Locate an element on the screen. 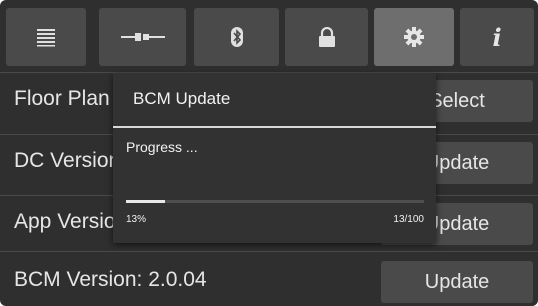  bcm-version-label: BCM Version: 2.0.04 is located at coordinates (110, 279).